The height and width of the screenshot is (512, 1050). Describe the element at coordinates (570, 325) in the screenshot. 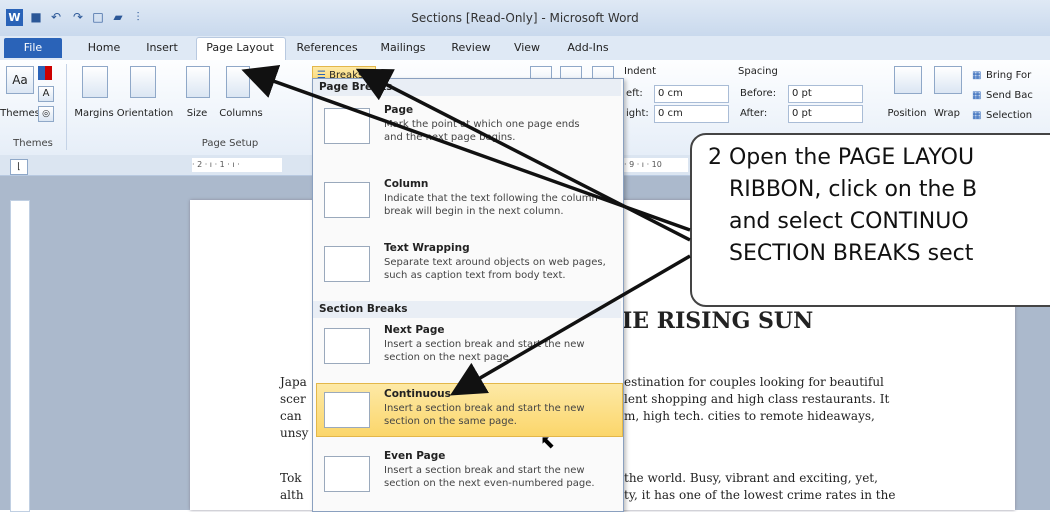

I see `arrow-to-continuous-item` at that location.